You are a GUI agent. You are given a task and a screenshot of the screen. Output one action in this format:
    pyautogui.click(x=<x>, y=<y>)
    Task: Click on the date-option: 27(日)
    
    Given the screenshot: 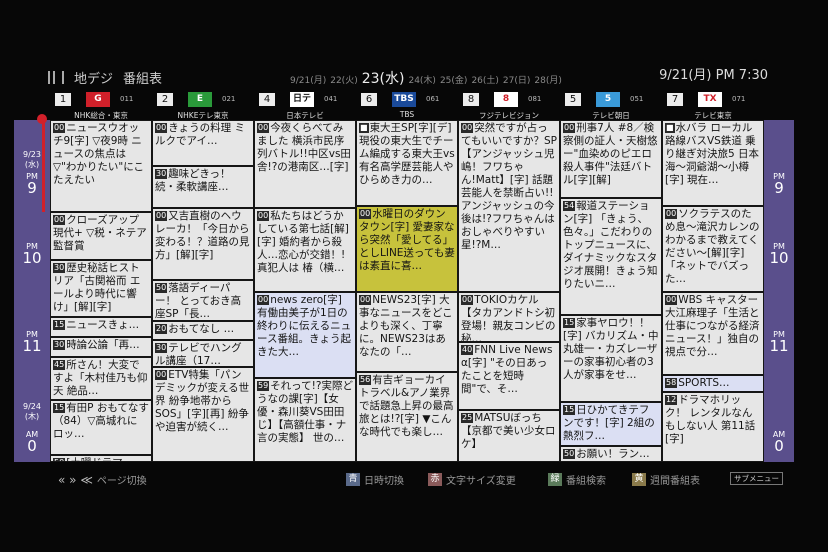 What is the action you would take?
    pyautogui.click(x=516, y=79)
    